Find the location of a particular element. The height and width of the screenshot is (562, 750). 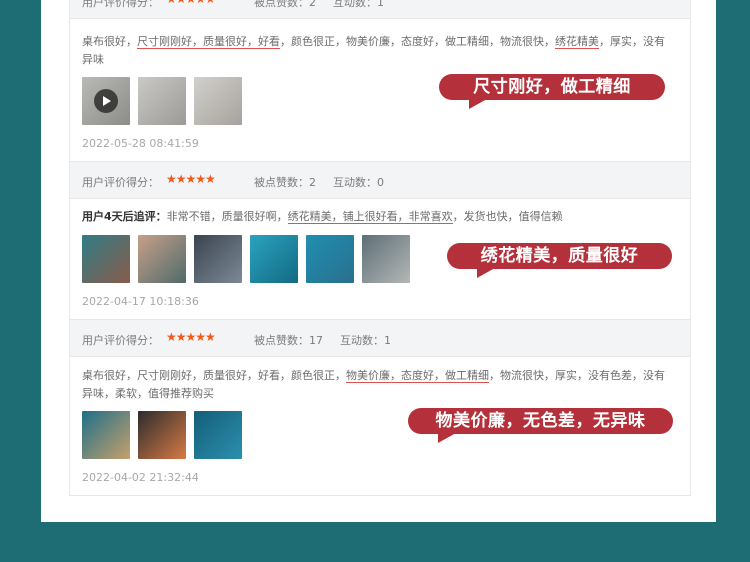

review-header: 用户评价得分： ★★★★★ 被点赞数：2 互动数：1 is located at coordinates (380, 9).